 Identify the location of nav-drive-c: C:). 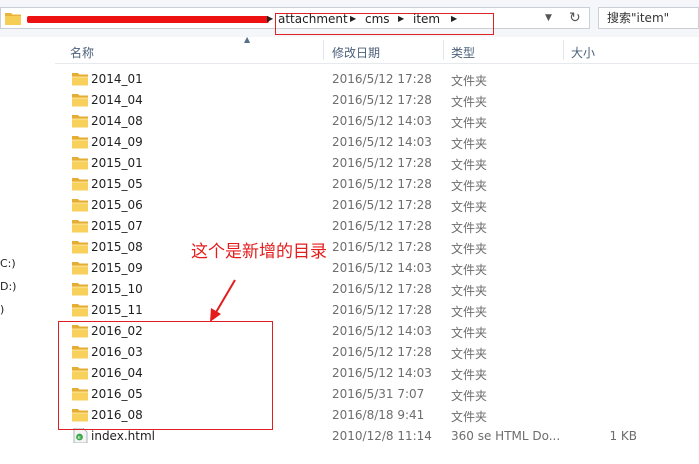
(8, 263).